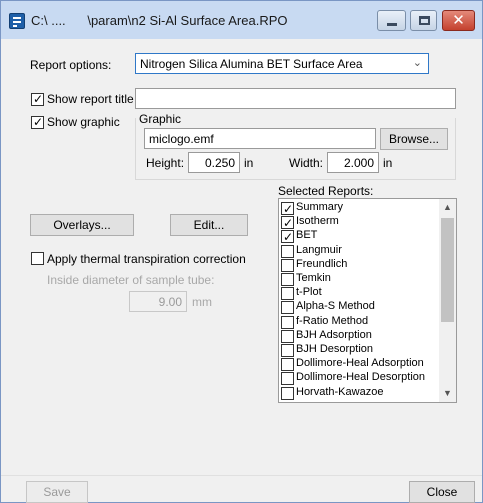 The height and width of the screenshot is (503, 483). Describe the element at coordinates (57, 492) in the screenshot. I see `save-button: Save` at that location.